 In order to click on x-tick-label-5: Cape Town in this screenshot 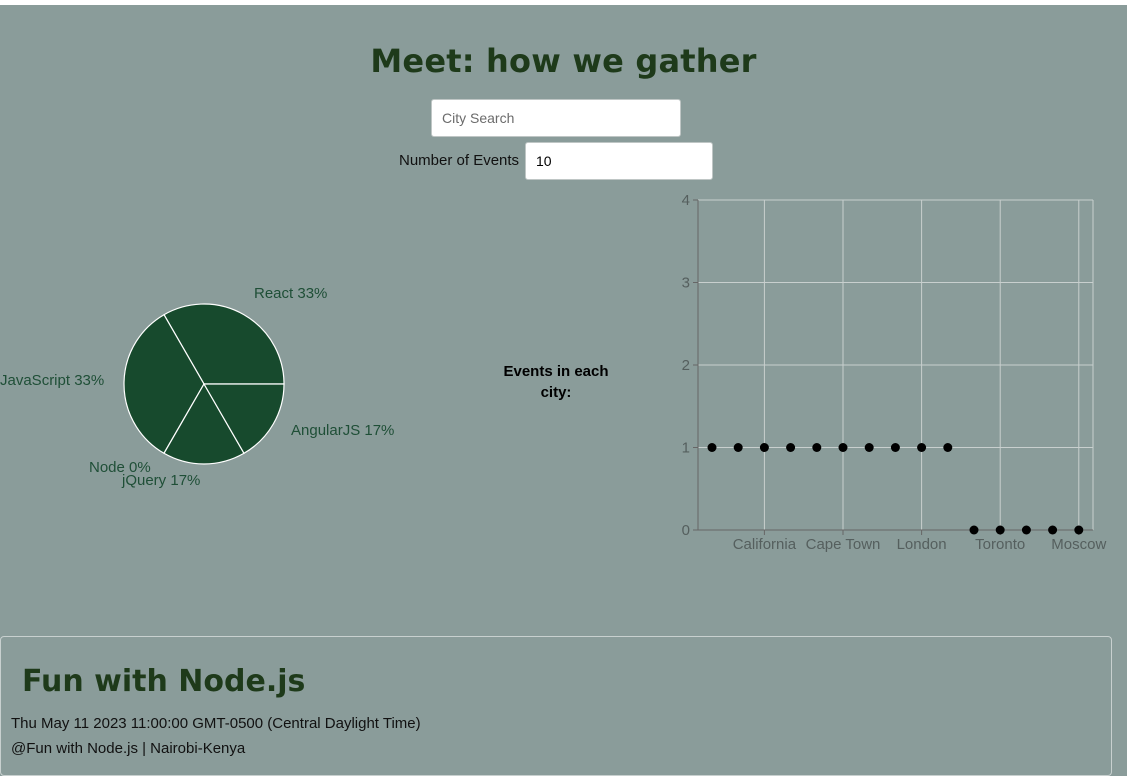, I will do `click(843, 544)`.